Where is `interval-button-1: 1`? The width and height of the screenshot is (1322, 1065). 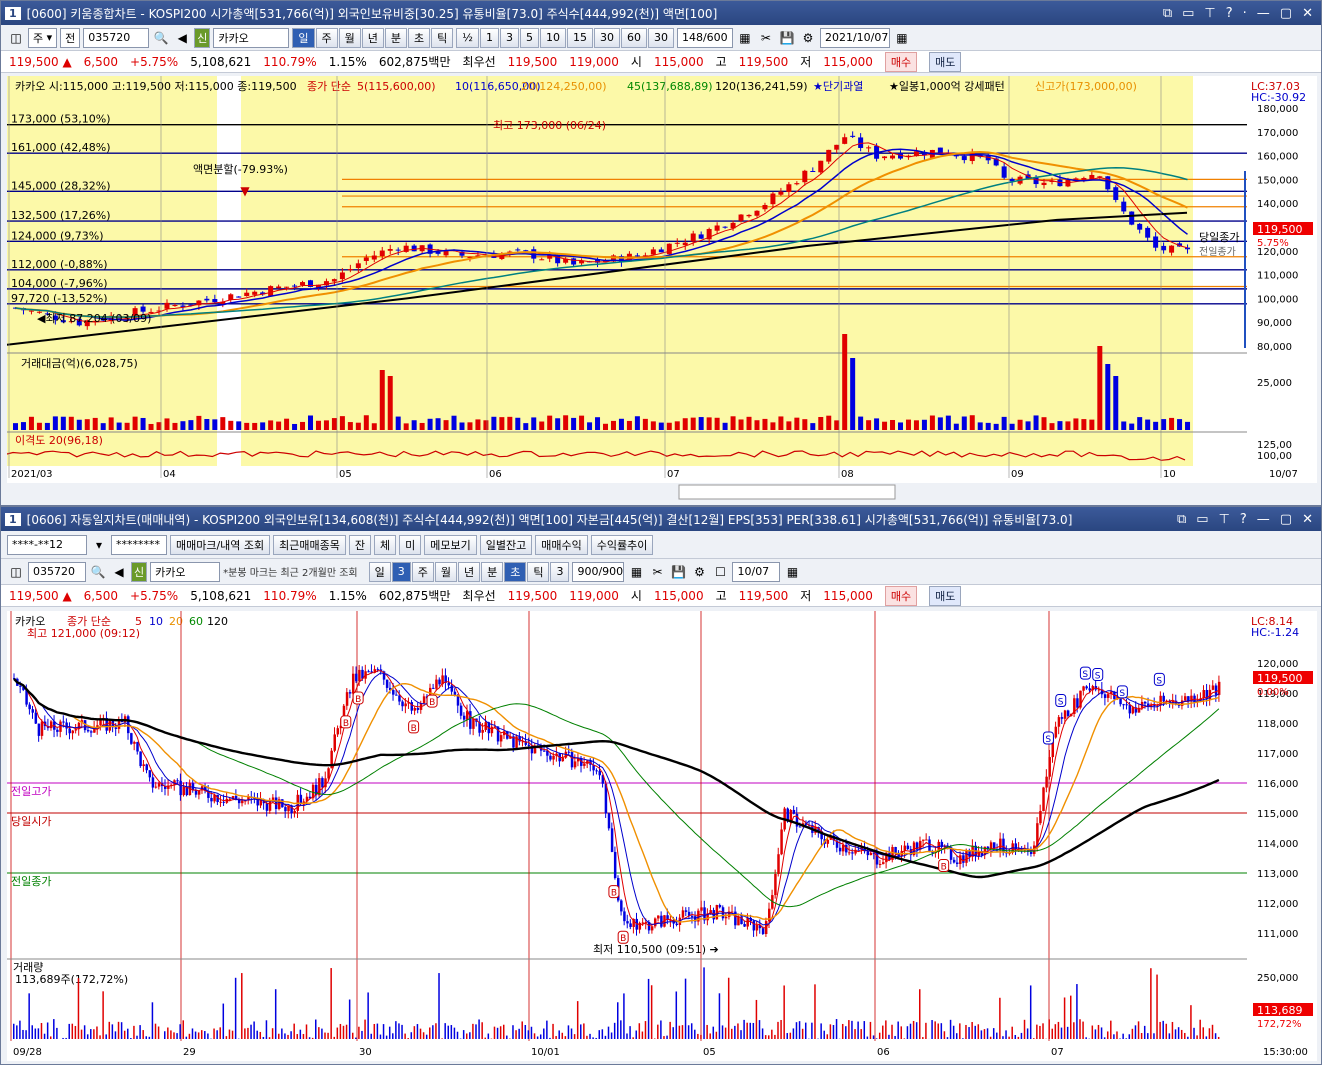
interval-button-1: 1 is located at coordinates (489, 37).